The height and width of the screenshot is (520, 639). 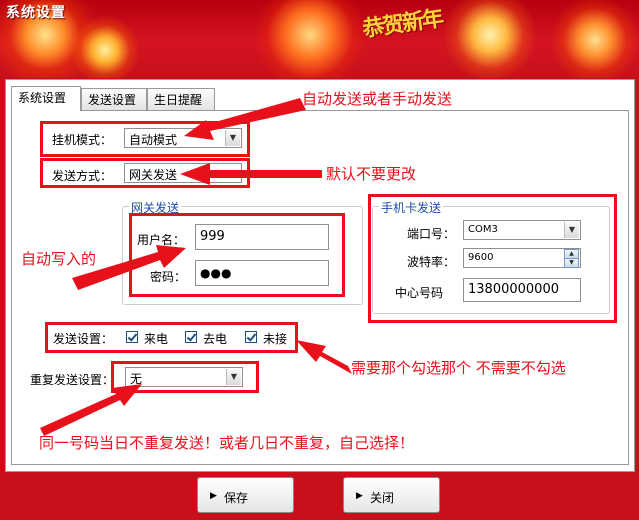 I want to click on tab-send-settings: 发送设置, so click(x=114, y=99).